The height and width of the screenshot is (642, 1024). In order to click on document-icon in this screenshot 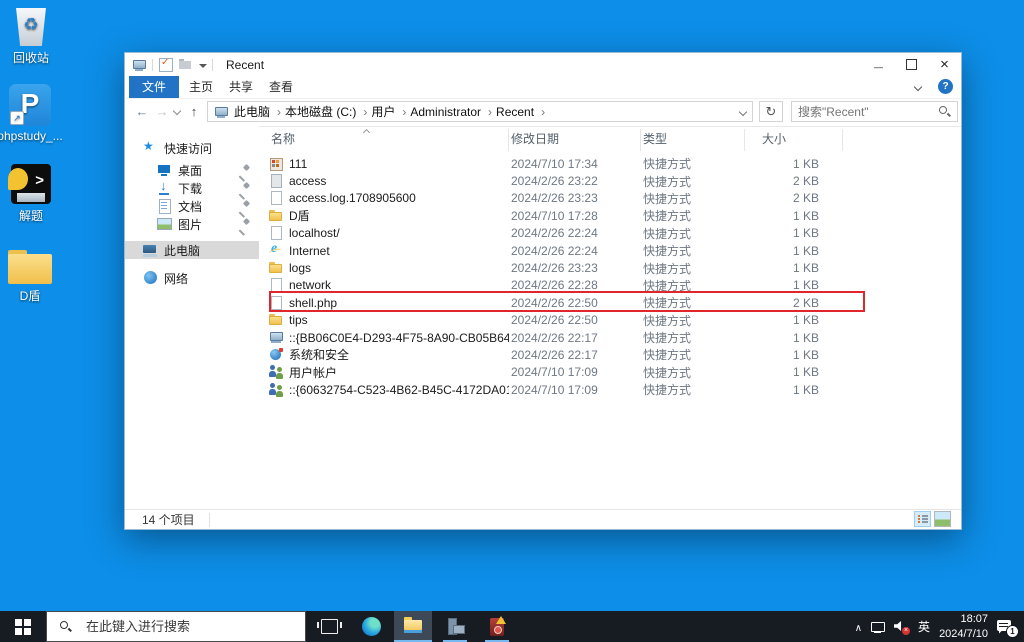, I will do `click(165, 206)`.